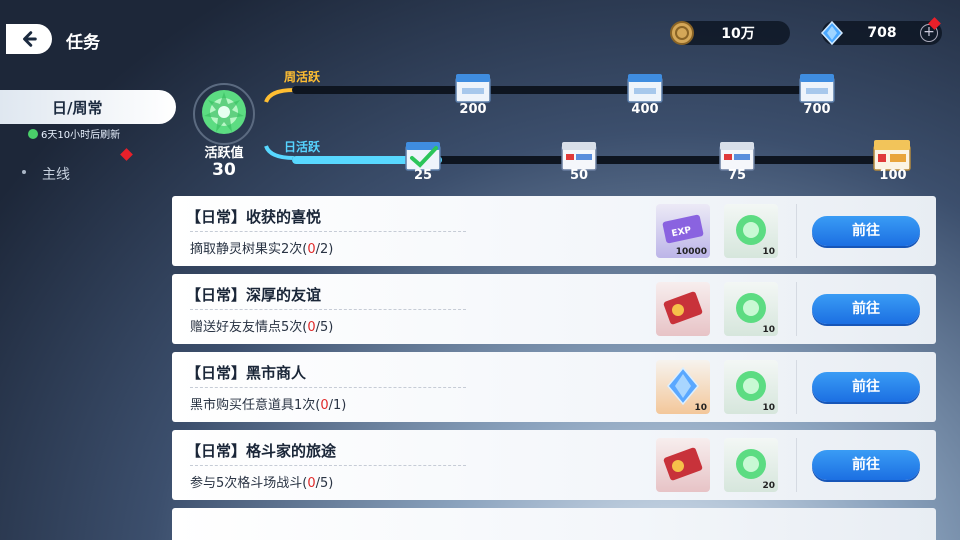 The image size is (960, 540). Describe the element at coordinates (337, 405) in the screenshot. I see `task-progress-total: /1)` at that location.